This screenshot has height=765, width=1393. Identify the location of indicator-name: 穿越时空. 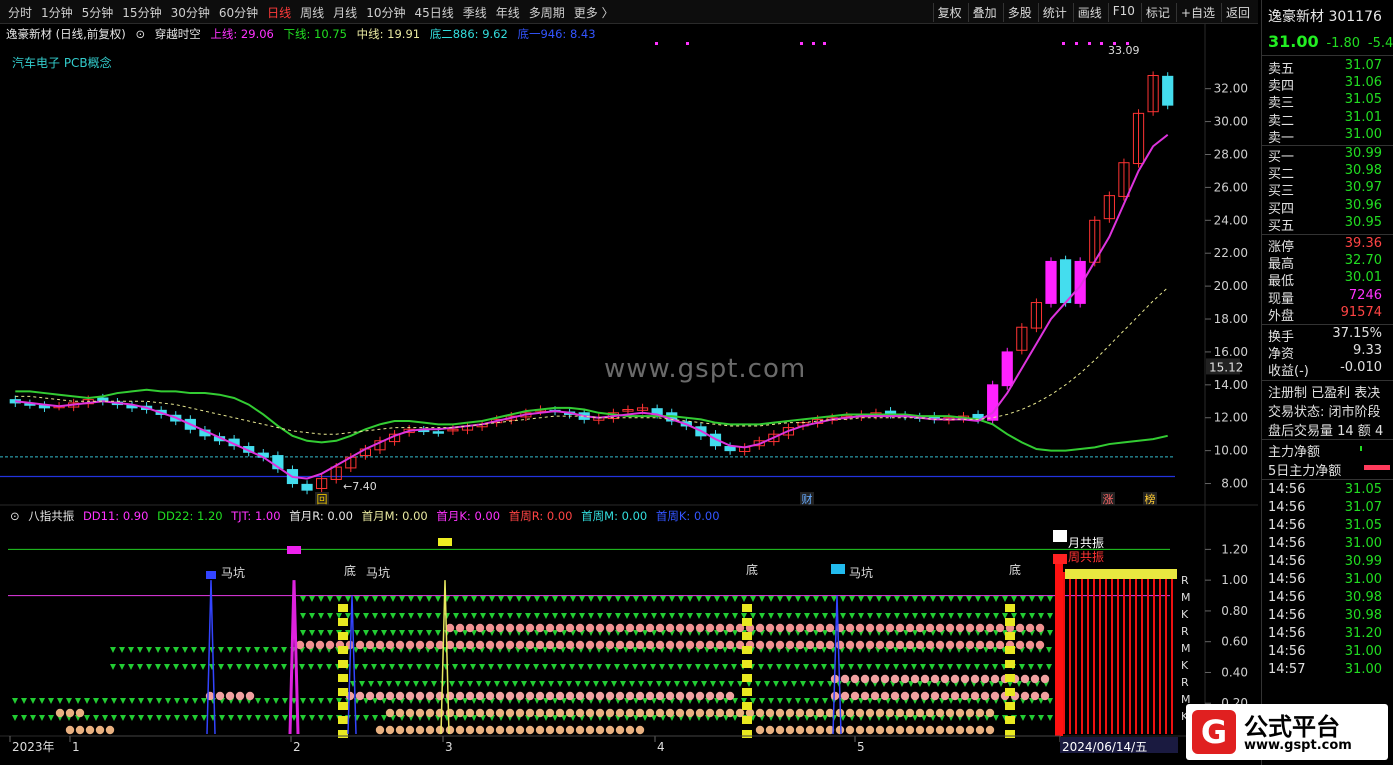
(178, 34).